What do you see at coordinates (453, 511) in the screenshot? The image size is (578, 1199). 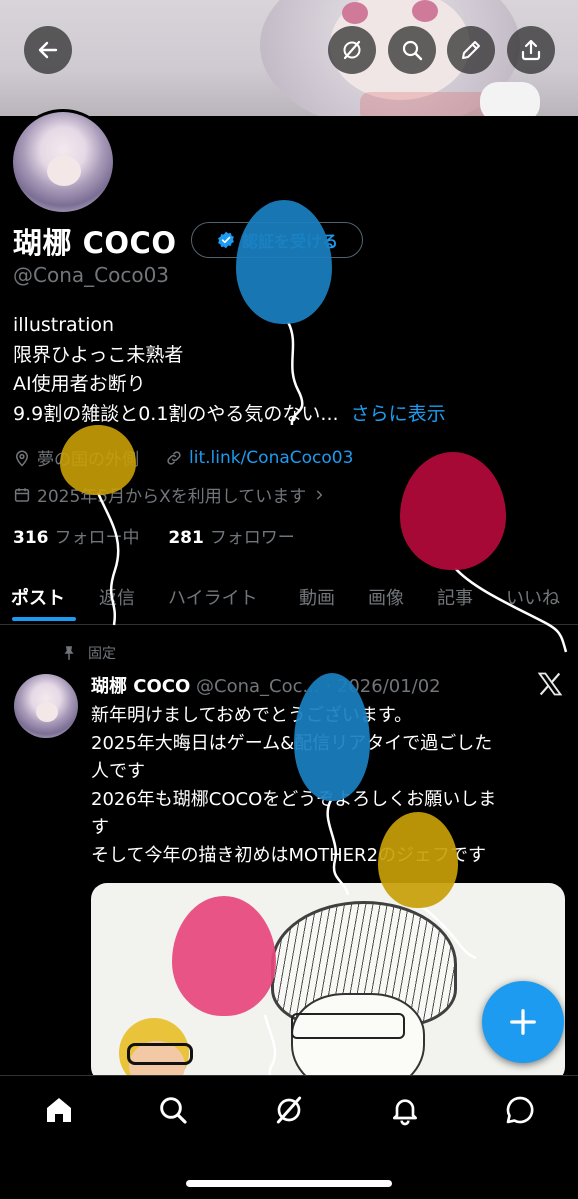 I see `balloon-red` at bounding box center [453, 511].